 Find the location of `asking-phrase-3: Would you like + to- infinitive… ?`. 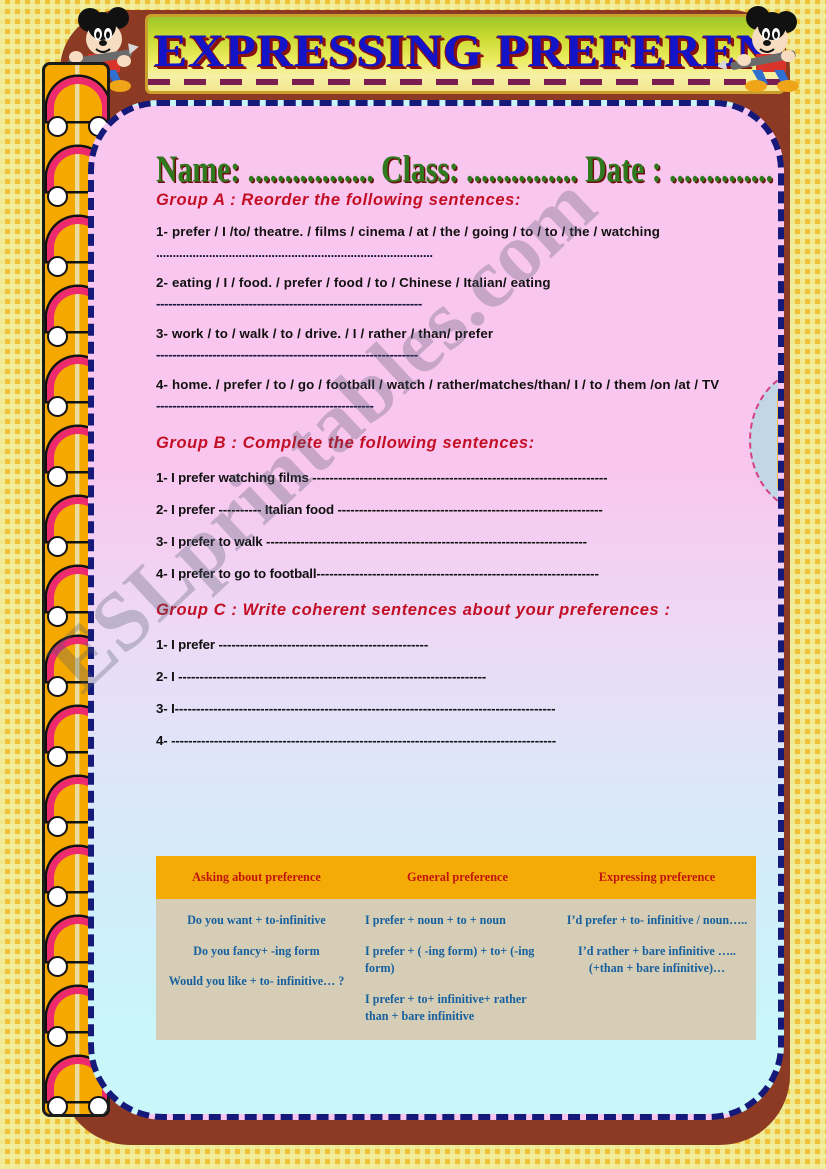

asking-phrase-3: Would you like + to- infinitive… ? is located at coordinates (256, 981).